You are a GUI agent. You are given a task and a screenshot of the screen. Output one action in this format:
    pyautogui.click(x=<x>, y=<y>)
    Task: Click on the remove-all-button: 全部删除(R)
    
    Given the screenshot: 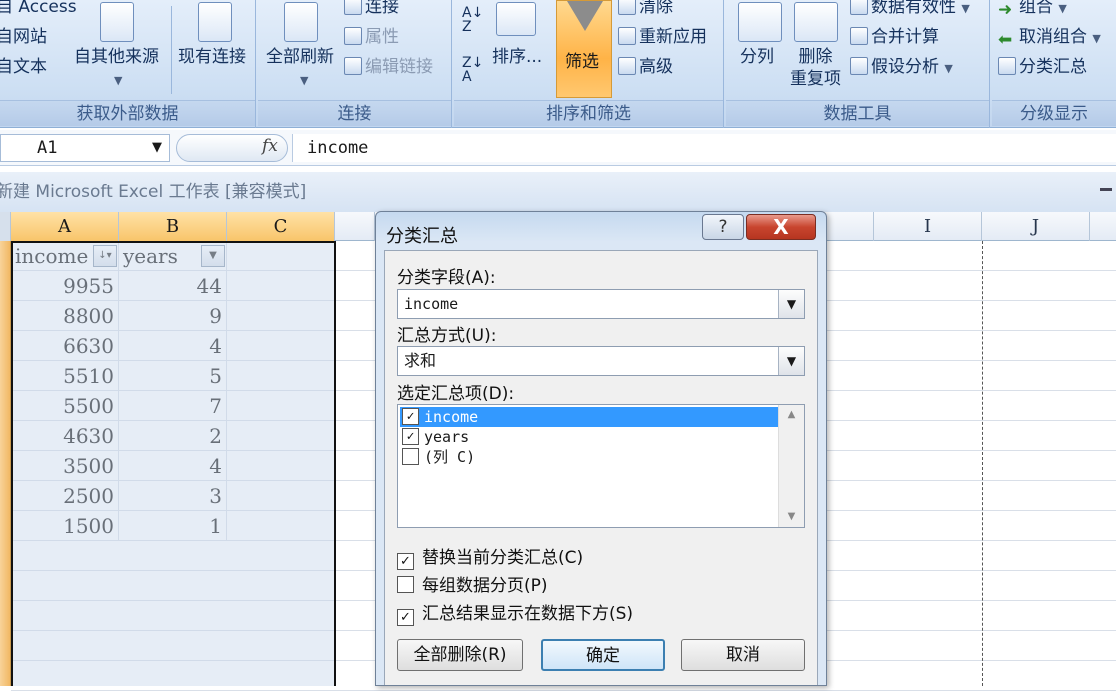 What is the action you would take?
    pyautogui.click(x=460, y=655)
    